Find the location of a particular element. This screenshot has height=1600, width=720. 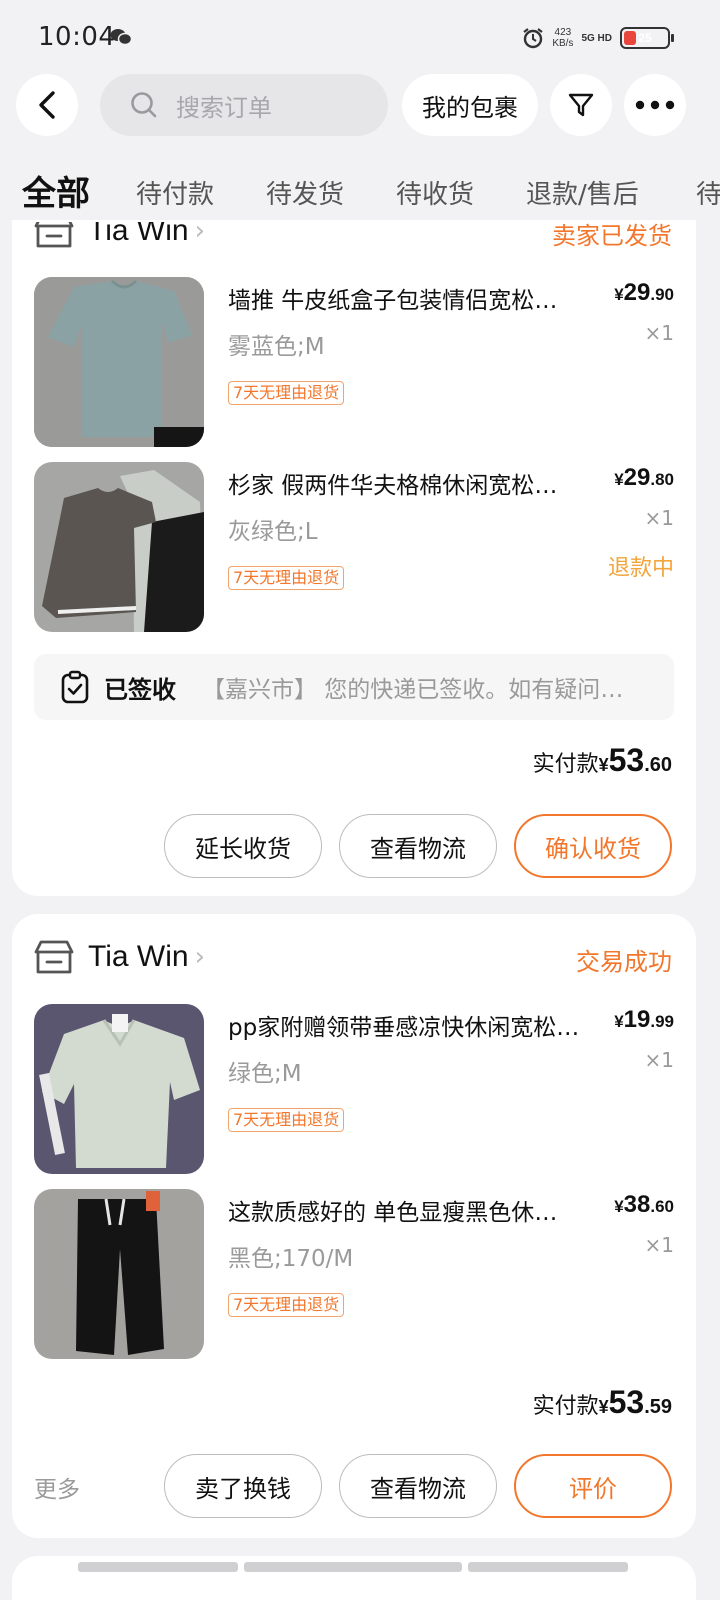

order-tabs: 全部 待付款 待发货 待收货 退款/售后 待 is located at coordinates (360, 190).